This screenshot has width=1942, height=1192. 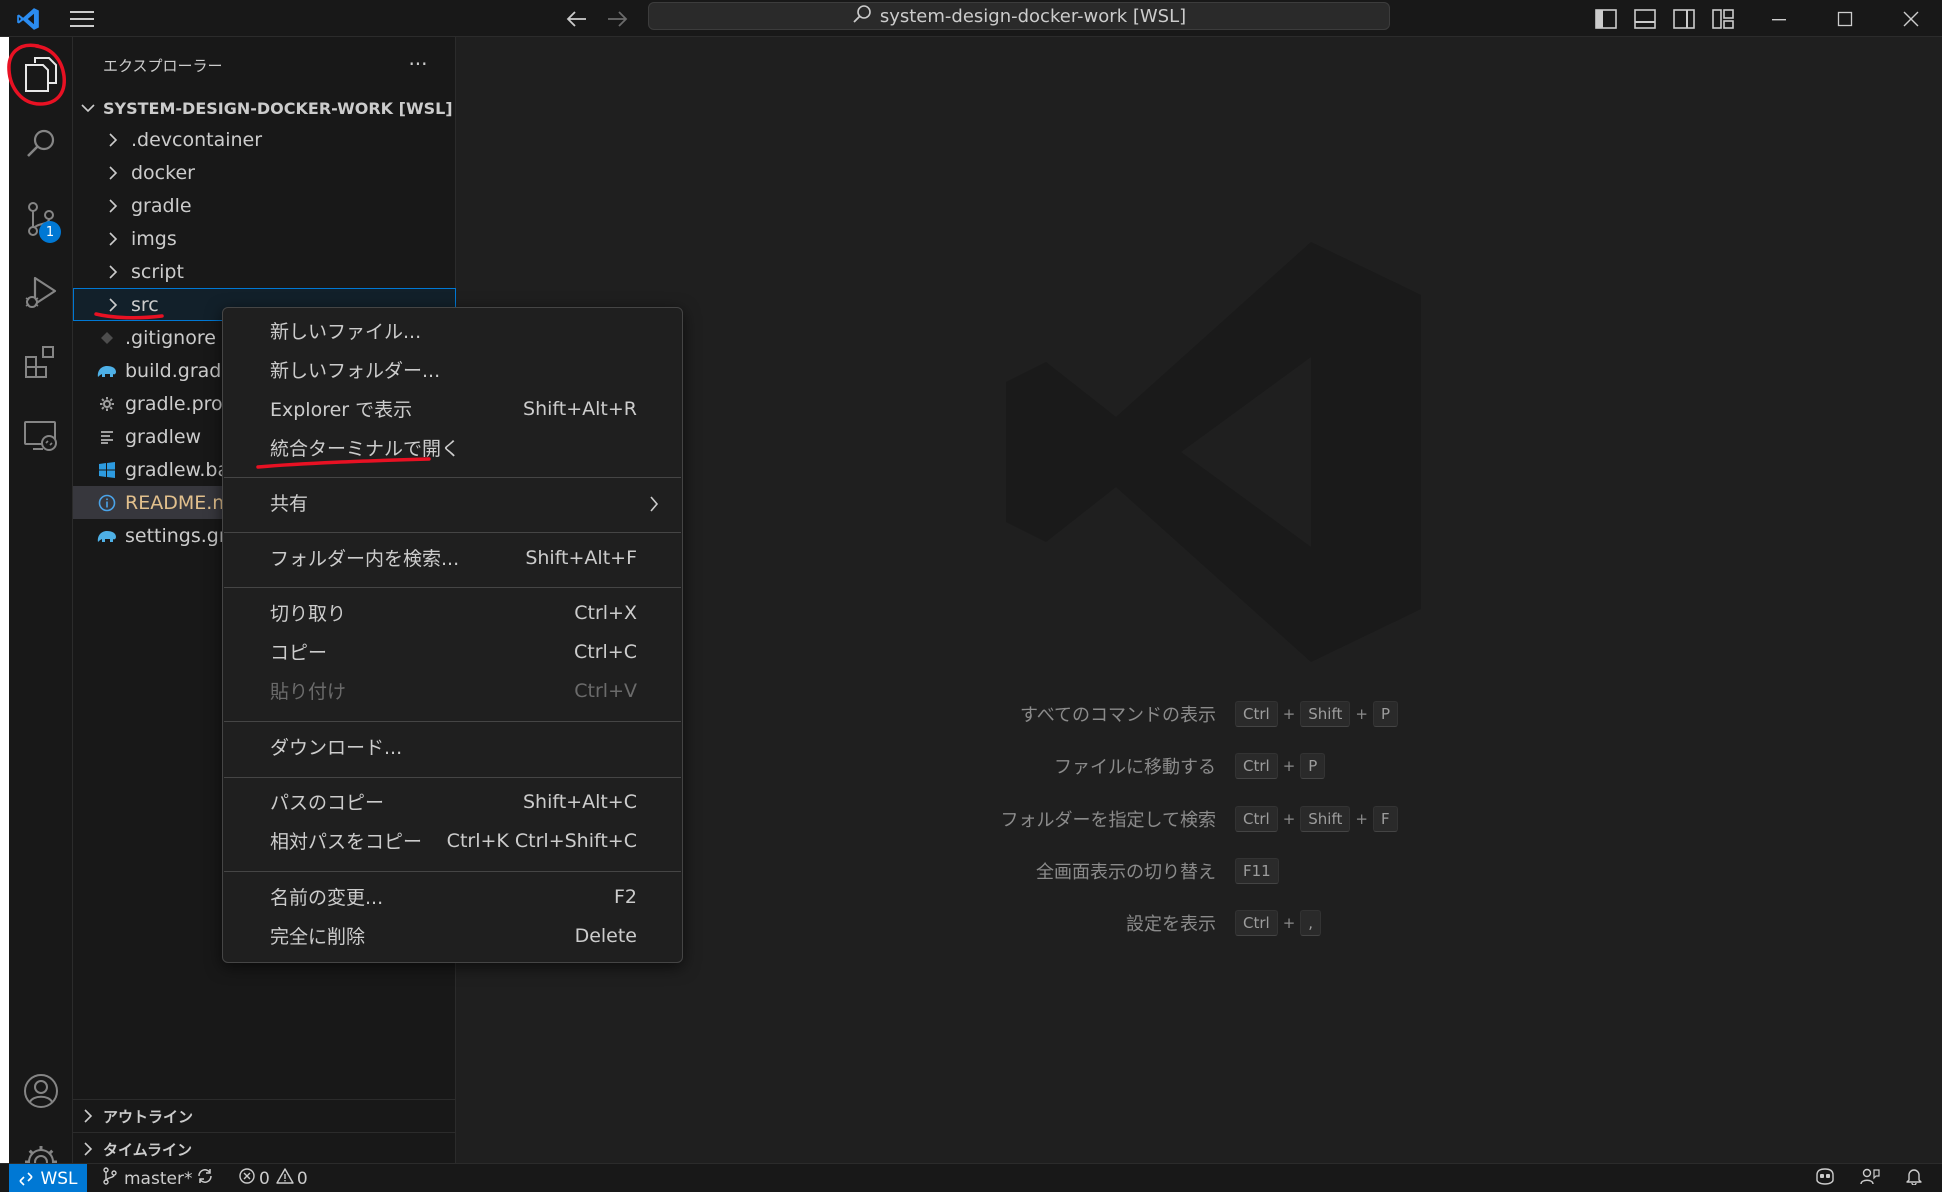 I want to click on gradle-elephant-icon, so click(x=107, y=535).